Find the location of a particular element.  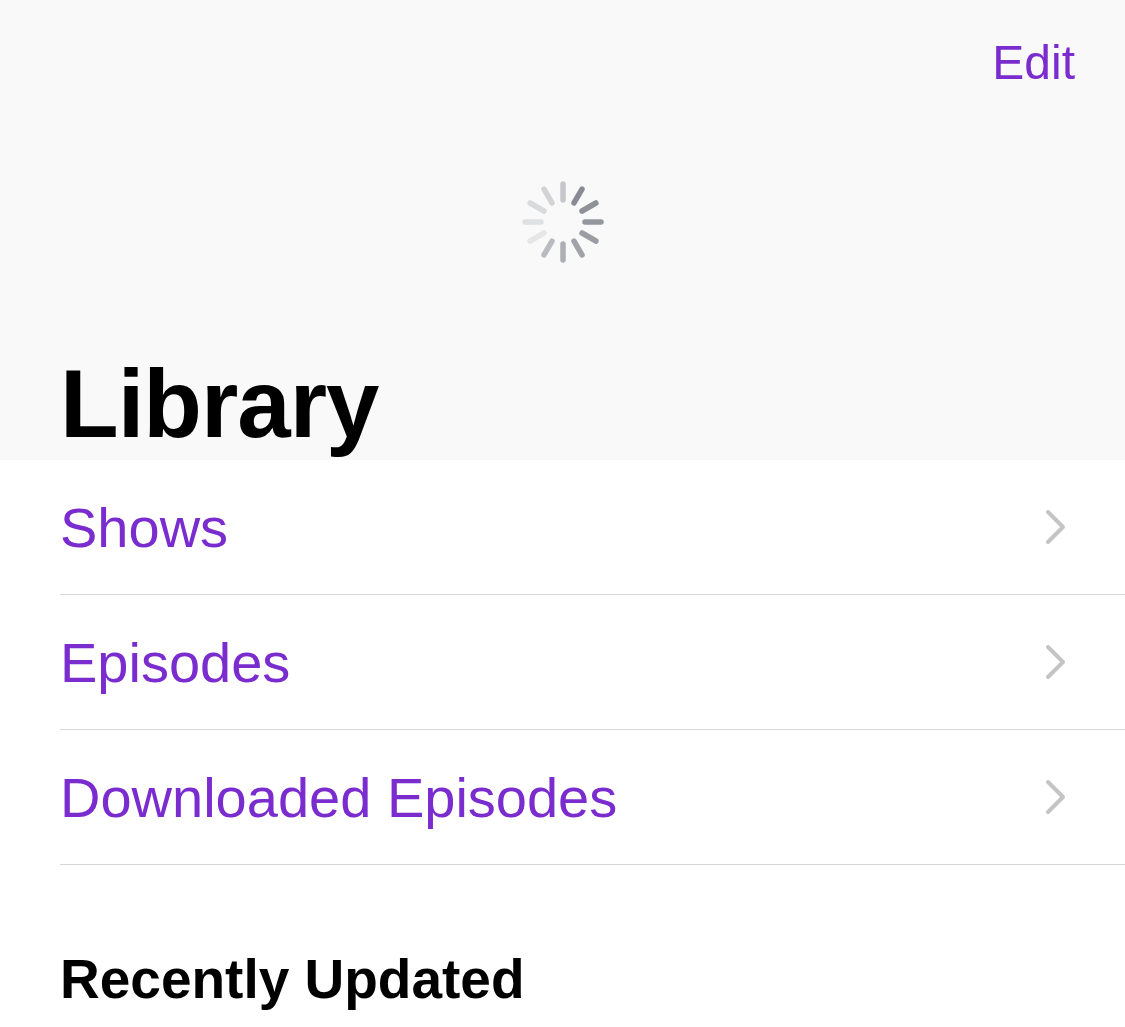

section-heading: Recently Updated is located at coordinates (293, 979).